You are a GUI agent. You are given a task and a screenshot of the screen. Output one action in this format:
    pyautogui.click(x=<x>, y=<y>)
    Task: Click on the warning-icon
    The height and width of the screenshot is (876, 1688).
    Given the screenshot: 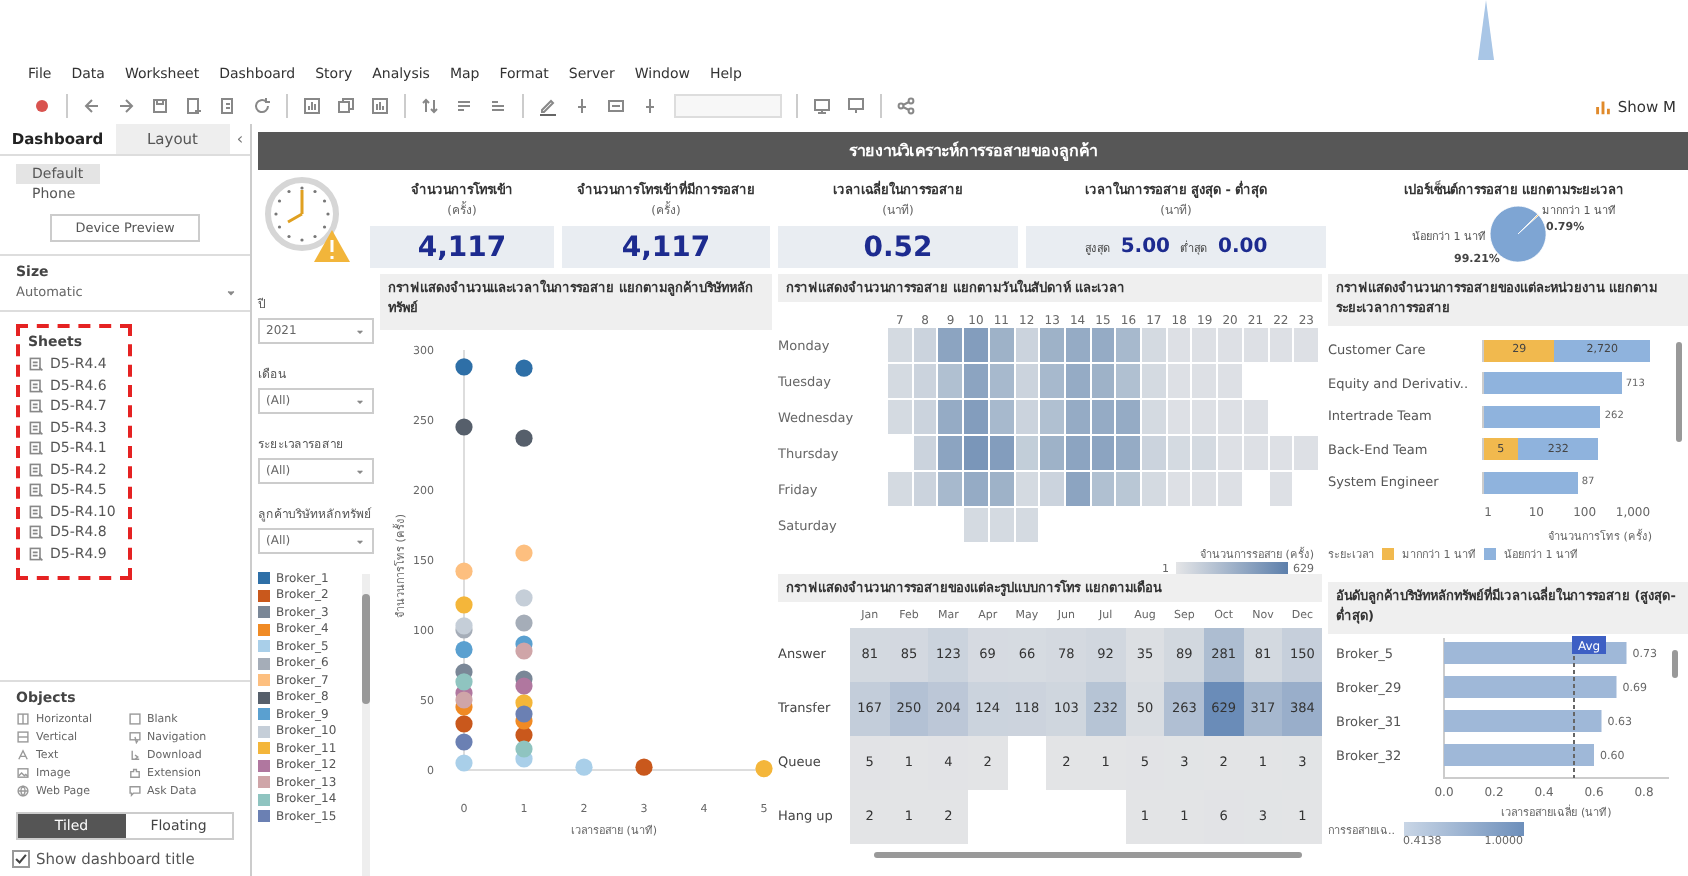 What is the action you would take?
    pyautogui.click(x=332, y=246)
    